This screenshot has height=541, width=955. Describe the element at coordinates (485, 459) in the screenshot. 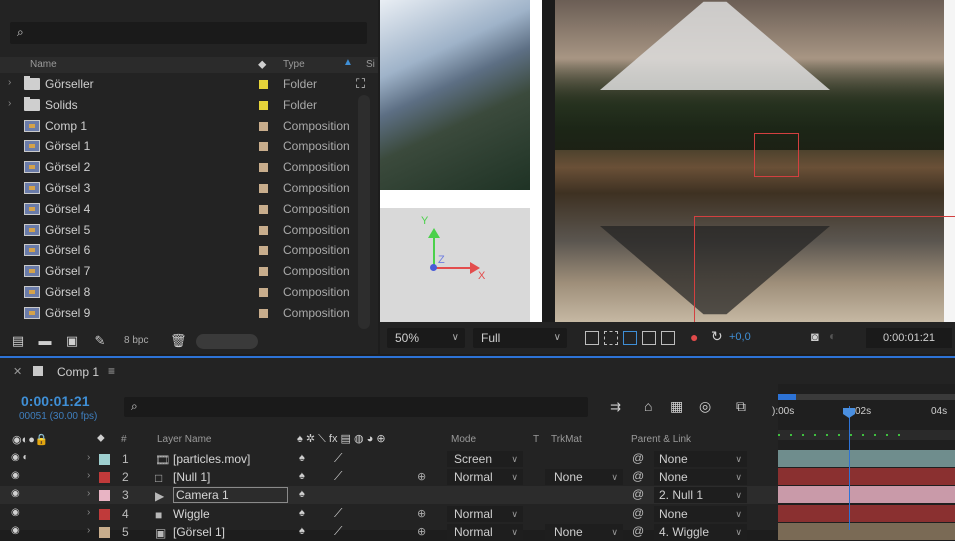

I see `blend-mode-dropdown: Screen ∨` at that location.